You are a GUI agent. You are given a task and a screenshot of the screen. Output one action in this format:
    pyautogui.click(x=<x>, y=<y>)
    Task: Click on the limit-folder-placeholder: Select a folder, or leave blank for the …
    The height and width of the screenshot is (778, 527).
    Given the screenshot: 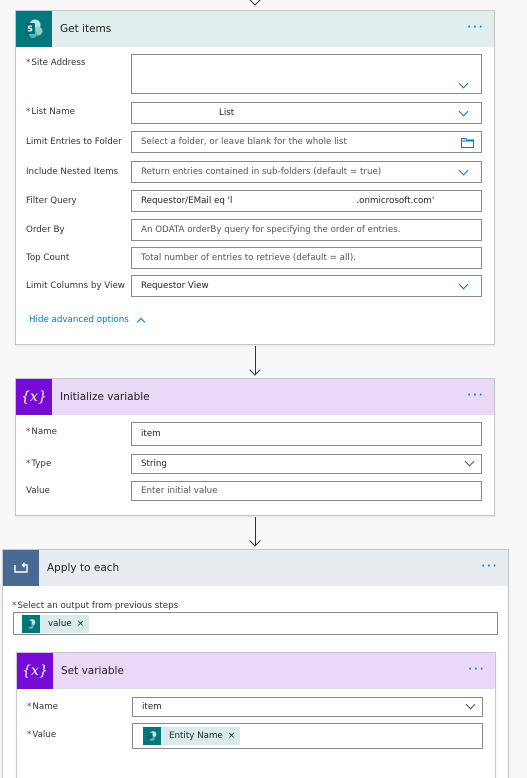 What is the action you would take?
    pyautogui.click(x=244, y=142)
    